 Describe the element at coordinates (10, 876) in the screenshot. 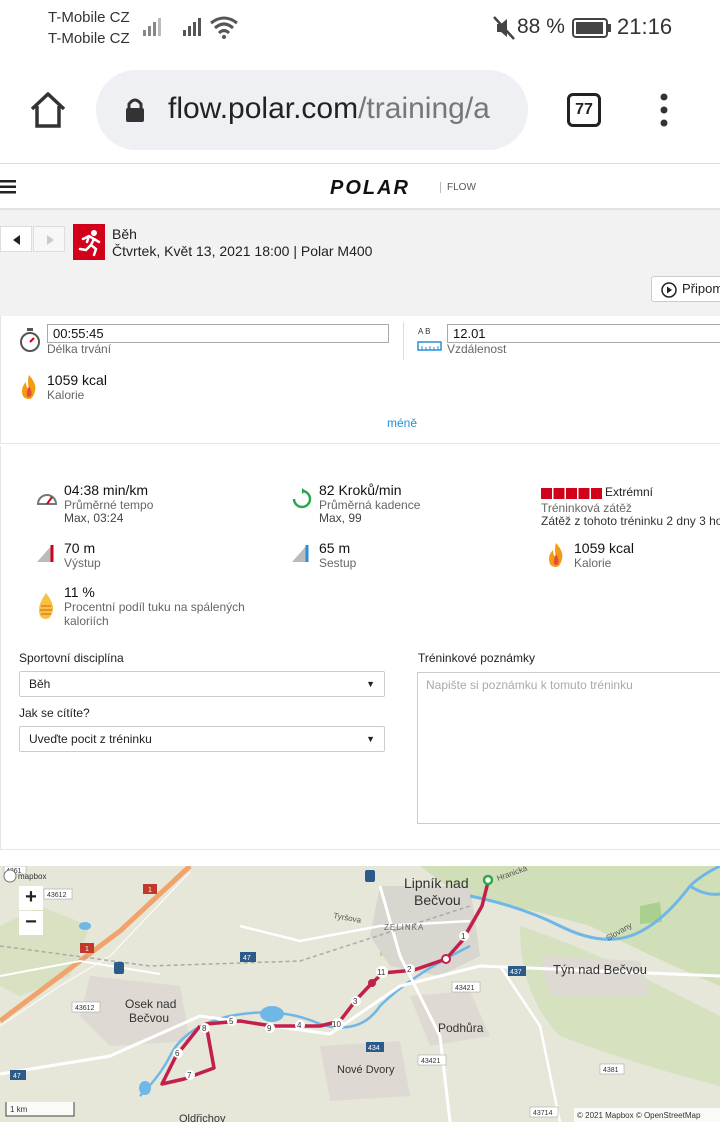

I see `mapbox-logo-icon` at that location.